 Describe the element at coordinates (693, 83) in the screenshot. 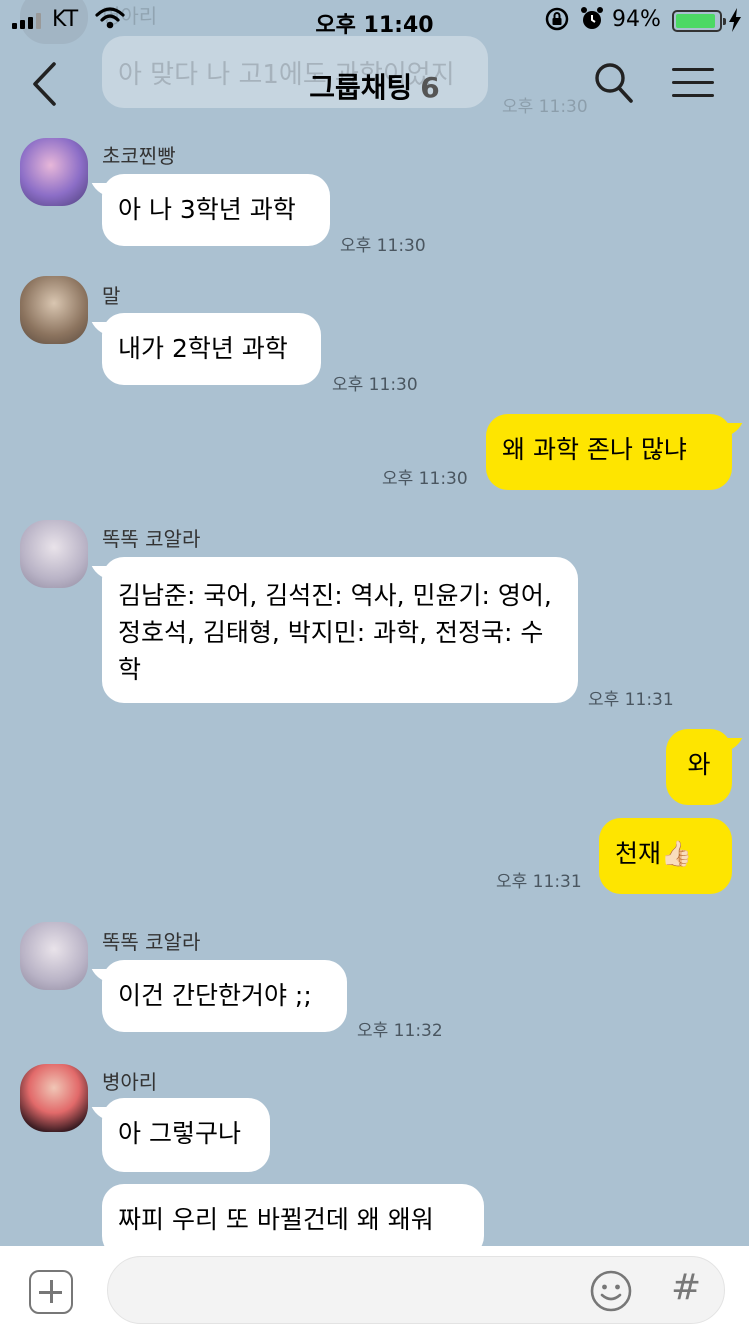

I see `hamburger-menu-icon` at that location.